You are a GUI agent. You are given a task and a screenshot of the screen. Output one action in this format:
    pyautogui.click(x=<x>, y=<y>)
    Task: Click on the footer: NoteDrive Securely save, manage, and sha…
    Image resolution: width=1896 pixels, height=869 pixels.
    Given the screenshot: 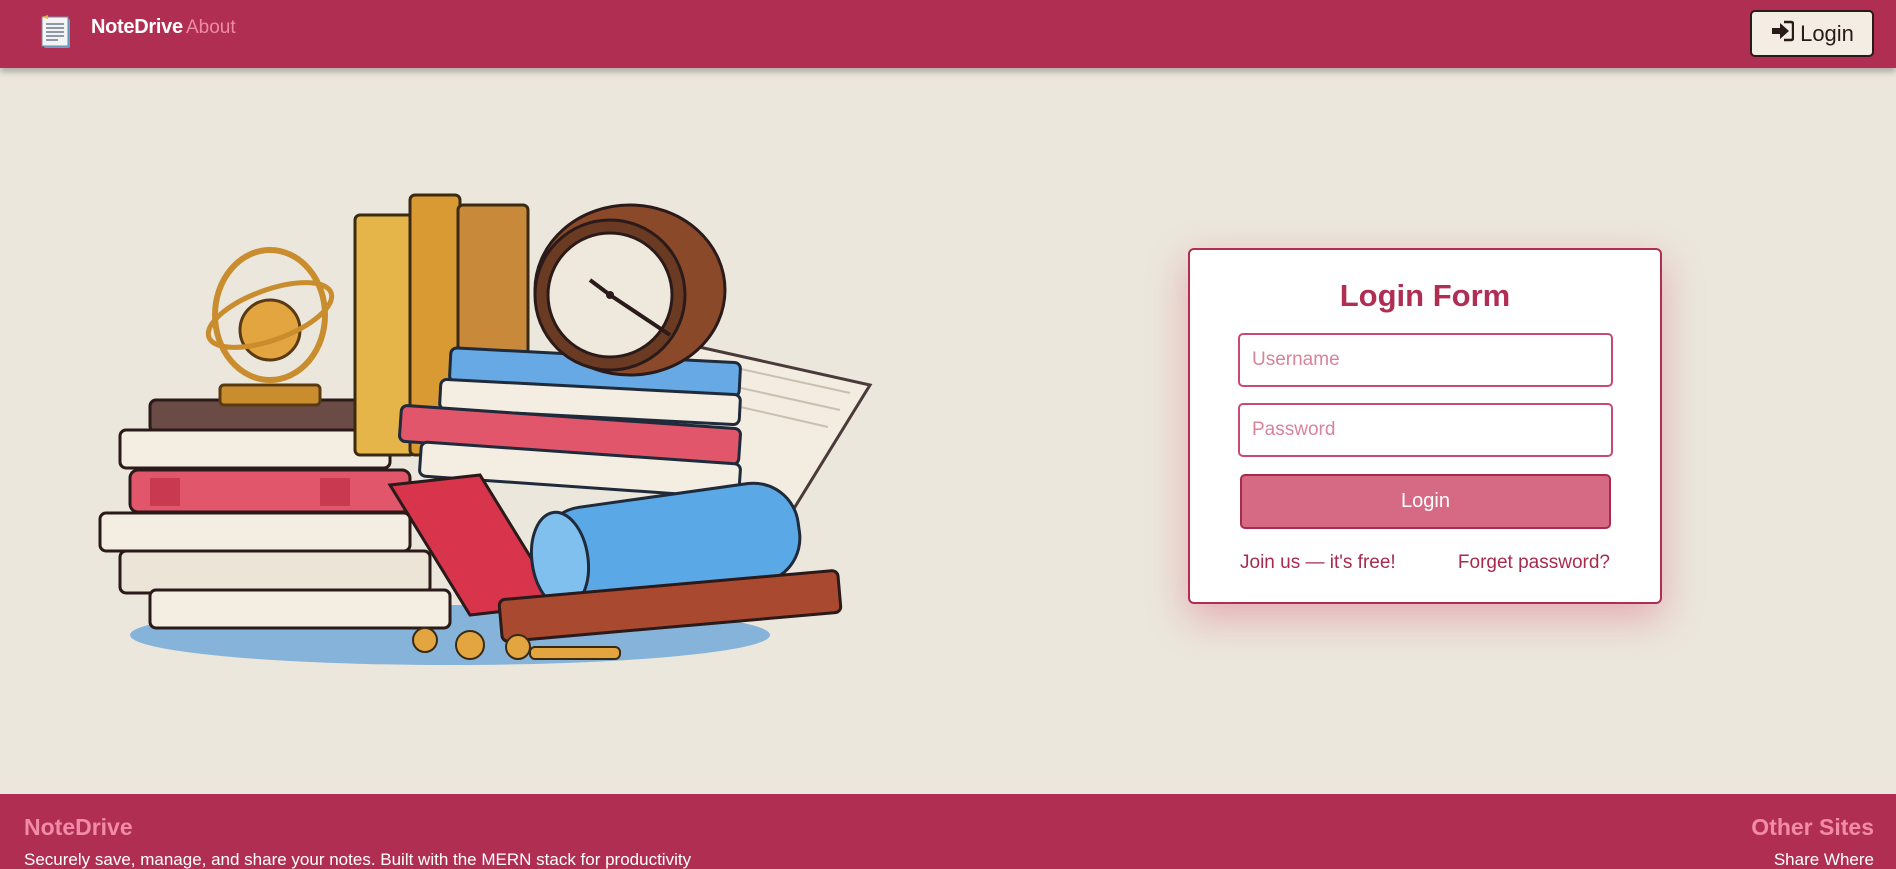 What is the action you would take?
    pyautogui.click(x=948, y=831)
    